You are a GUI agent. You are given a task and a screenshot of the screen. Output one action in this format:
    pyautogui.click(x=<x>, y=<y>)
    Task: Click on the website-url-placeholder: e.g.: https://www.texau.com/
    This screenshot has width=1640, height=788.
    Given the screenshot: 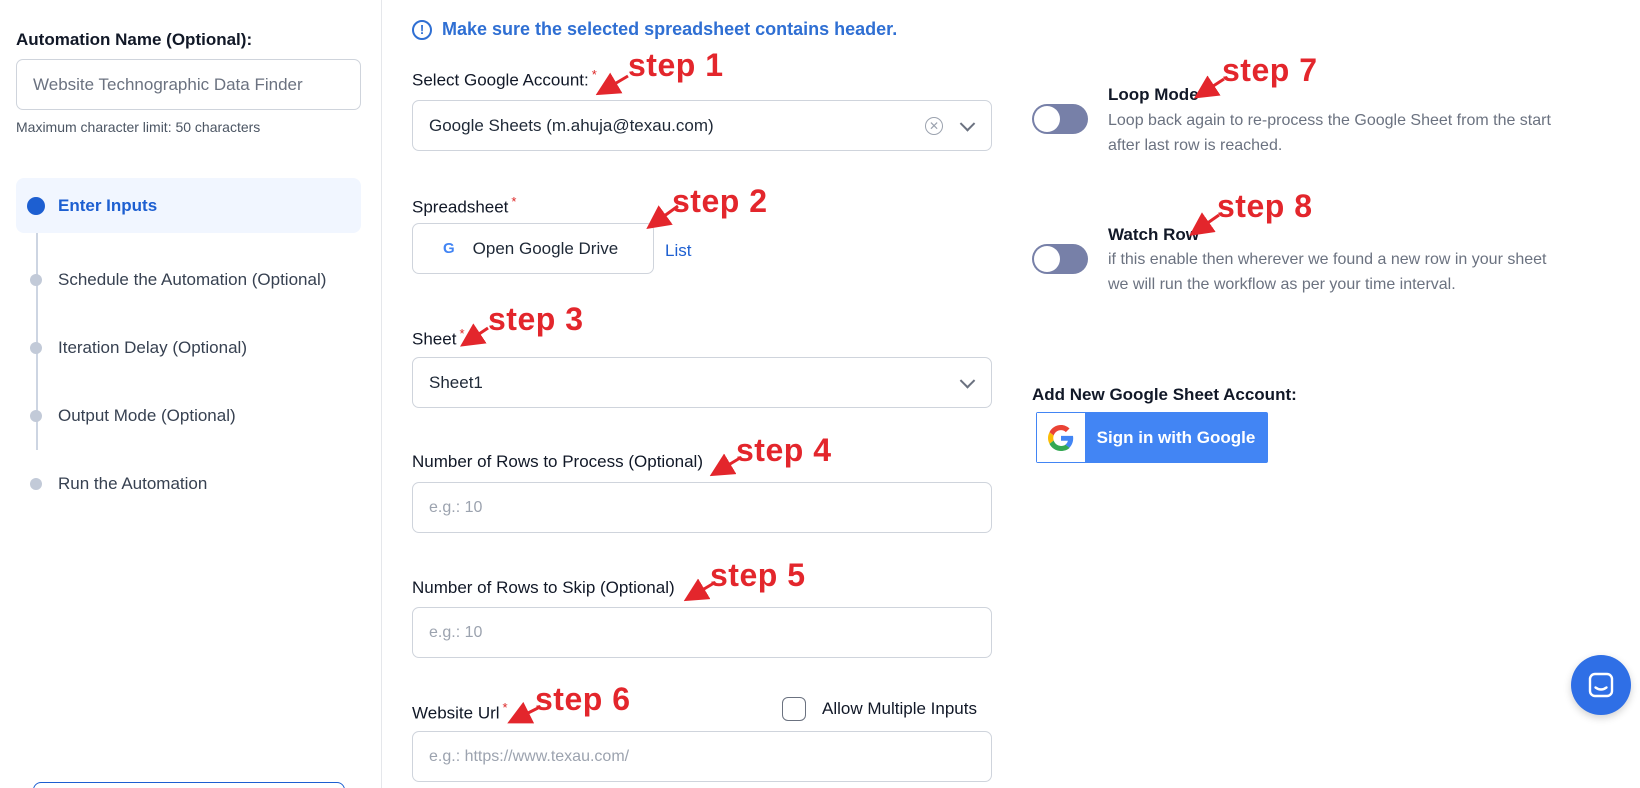 What is the action you would take?
    pyautogui.click(x=529, y=756)
    